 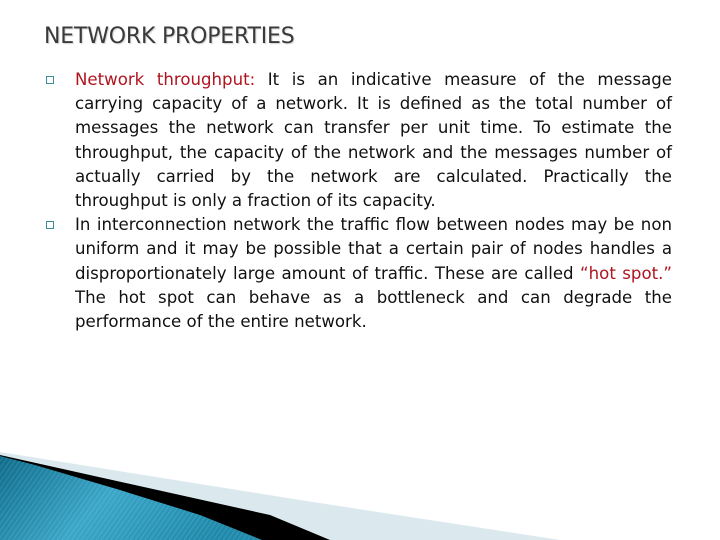 I want to click on black-band, so click(x=165, y=497).